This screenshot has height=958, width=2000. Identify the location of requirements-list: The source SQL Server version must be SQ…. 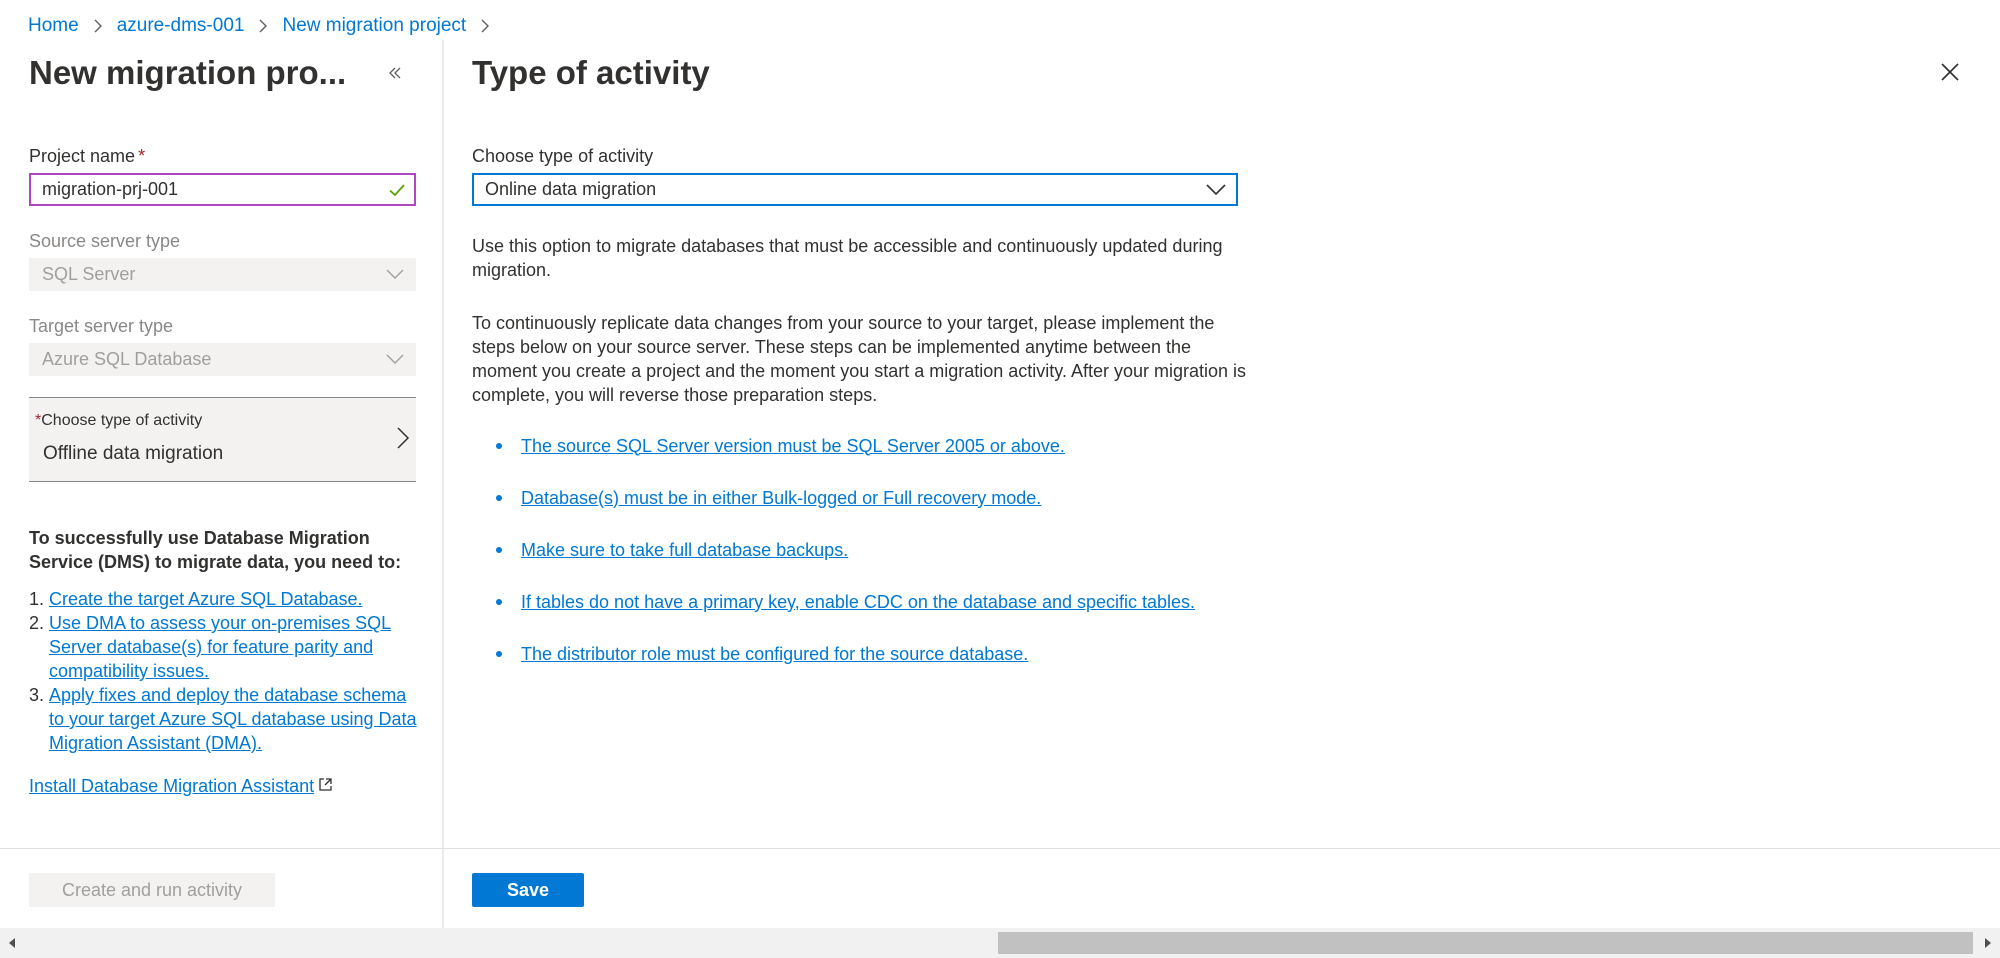
(845, 564).